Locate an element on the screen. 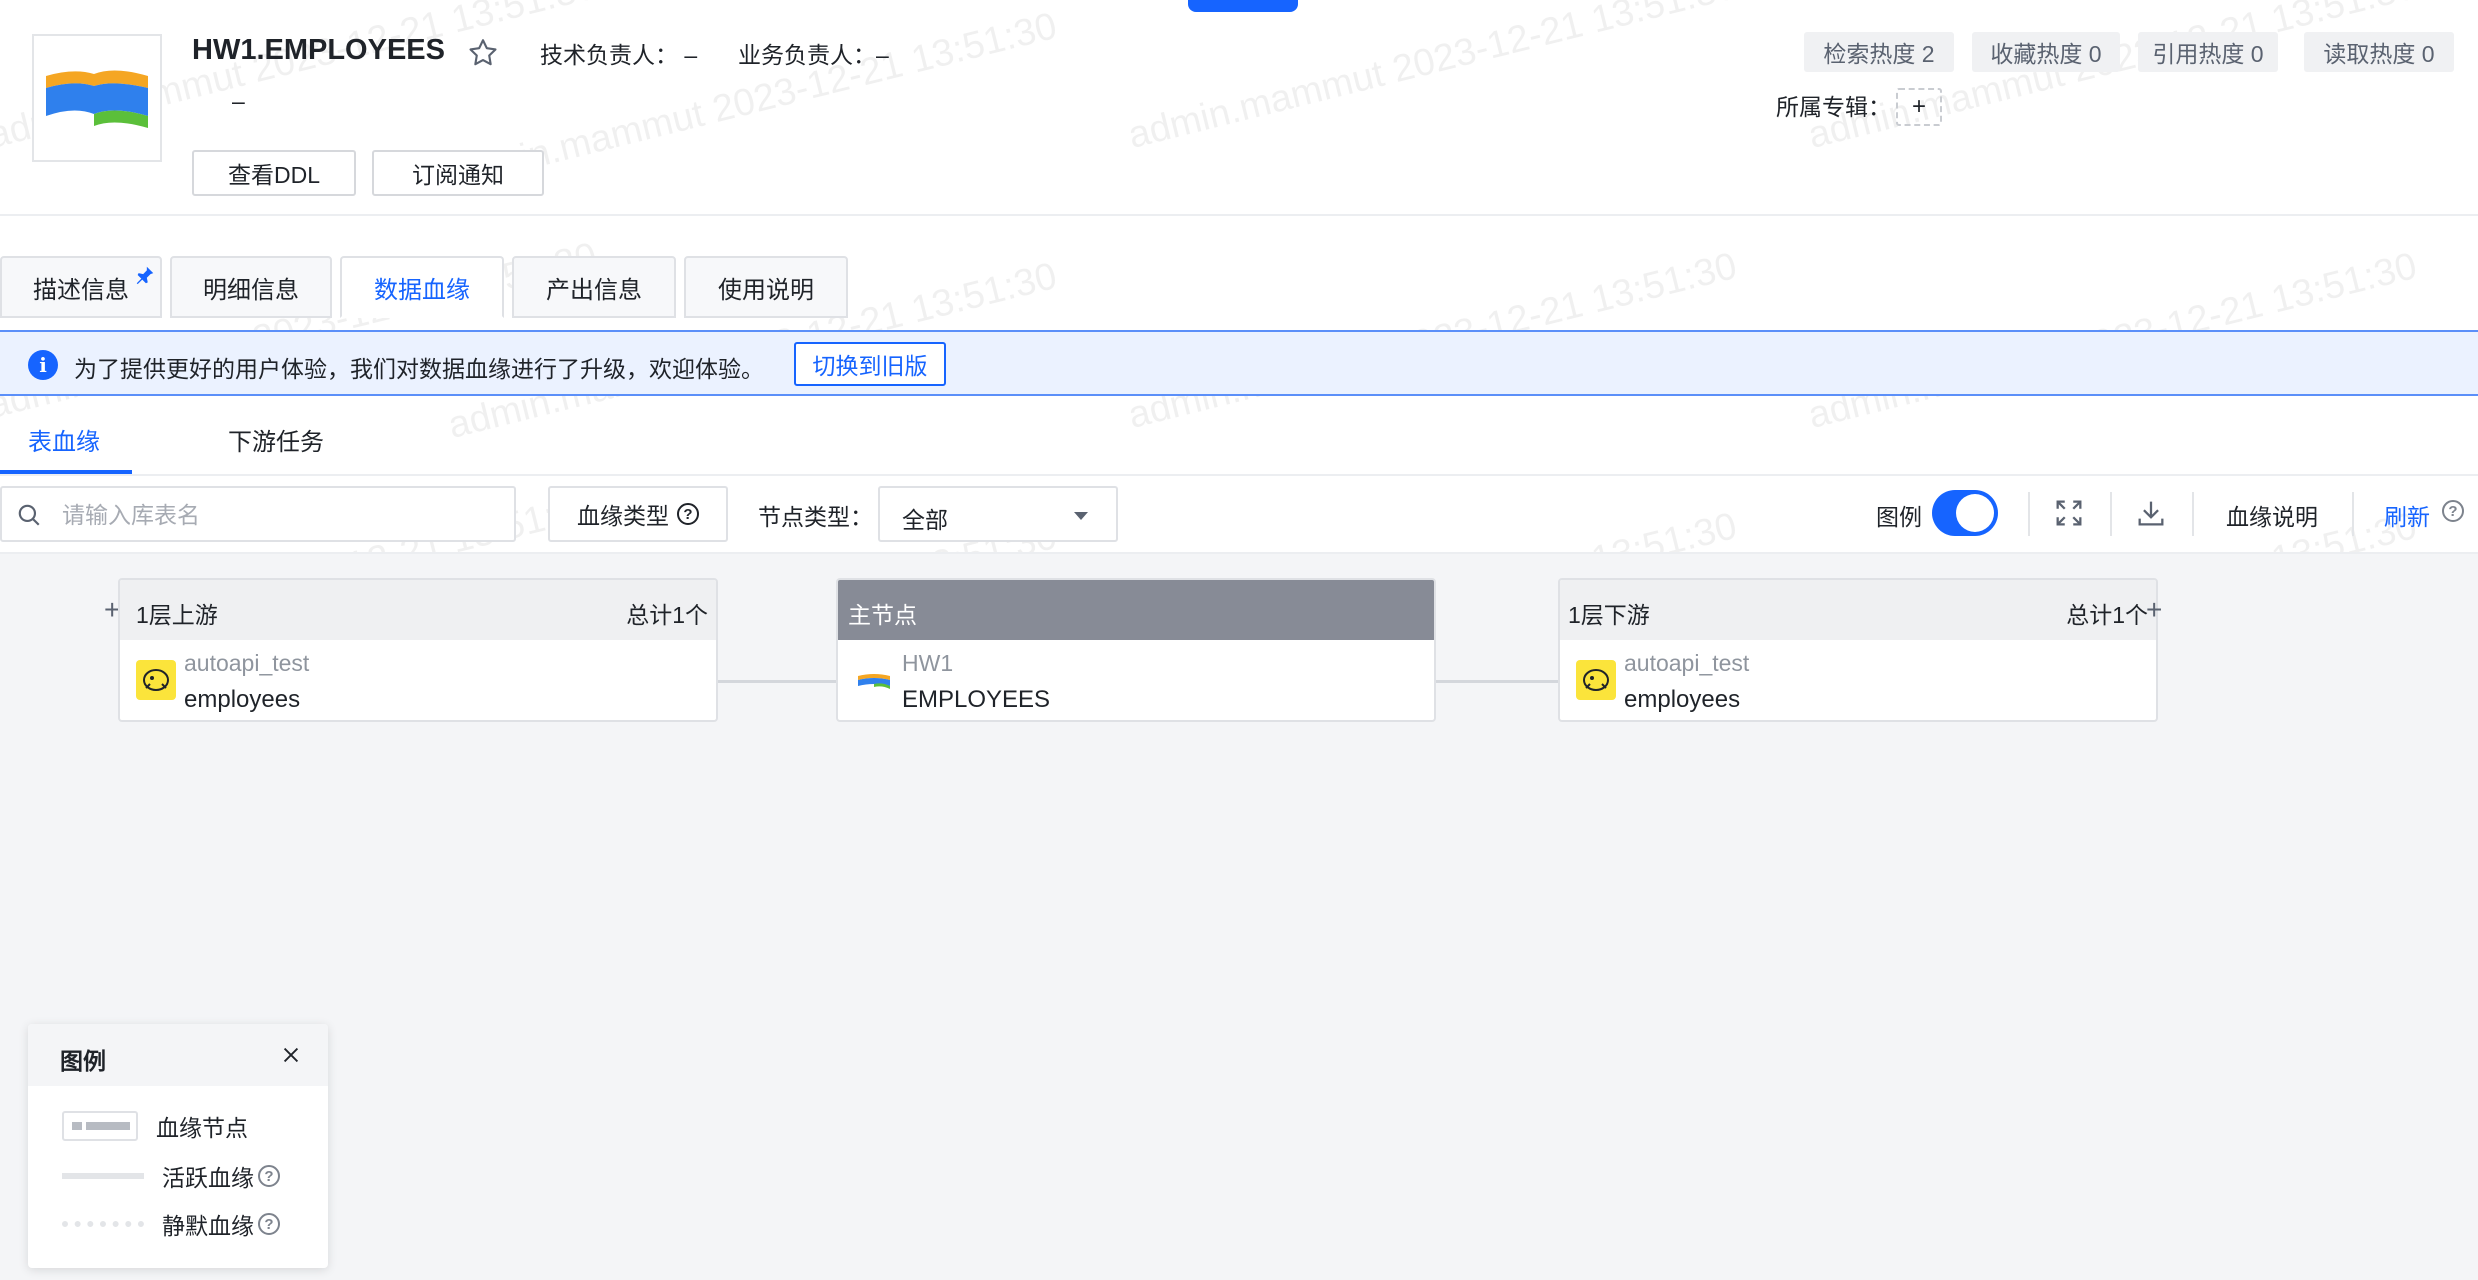  lineage-type-button: 血缘类型 ? is located at coordinates (638, 514).